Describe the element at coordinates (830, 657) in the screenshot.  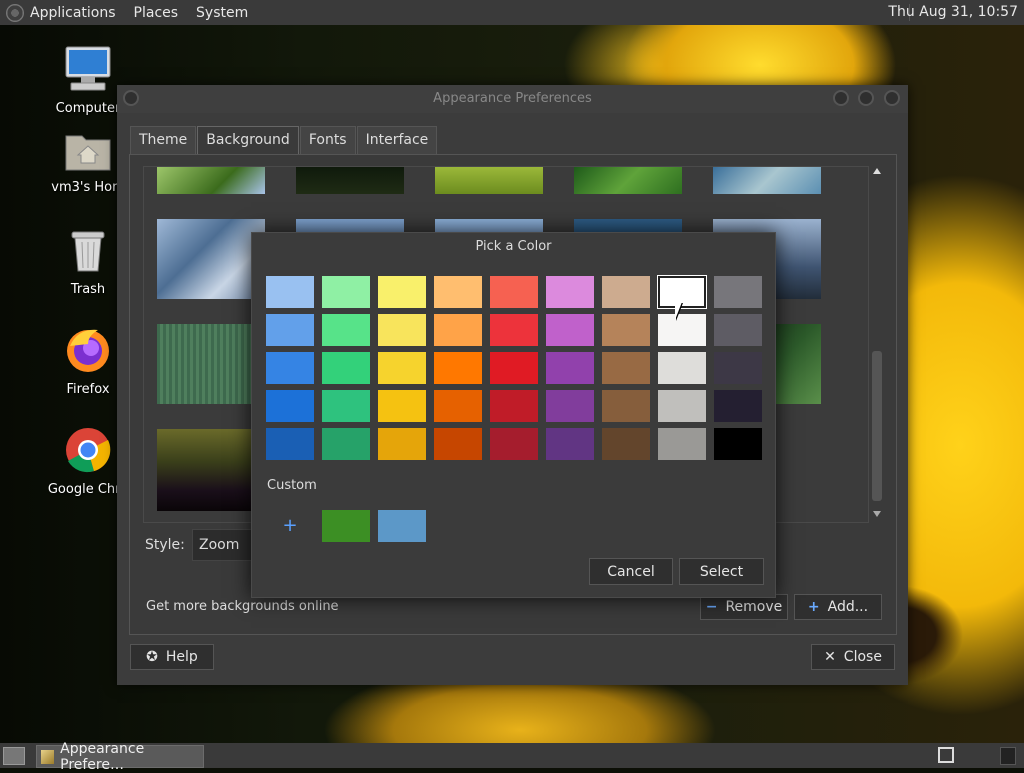
I see `close-icon: ✕` at that location.